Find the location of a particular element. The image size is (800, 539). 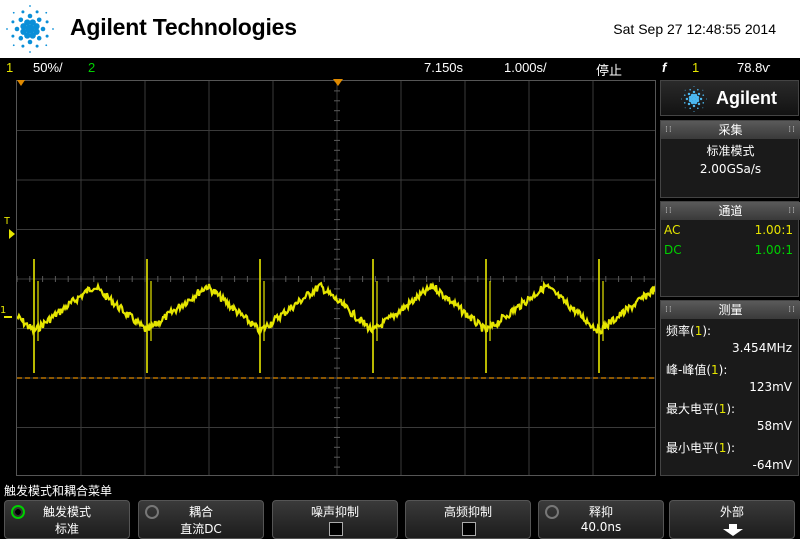

time-scale: 1.000ѕ/ is located at coordinates (525, 67).